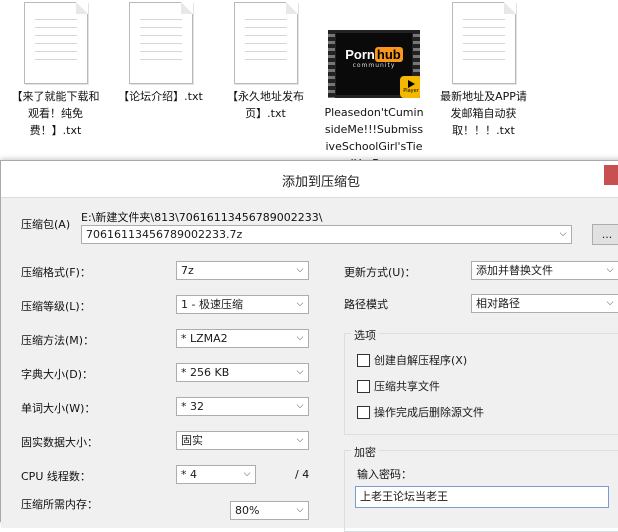  Describe the element at coordinates (514, 270) in the screenshot. I see `update-value: 添加并替换文件` at that location.